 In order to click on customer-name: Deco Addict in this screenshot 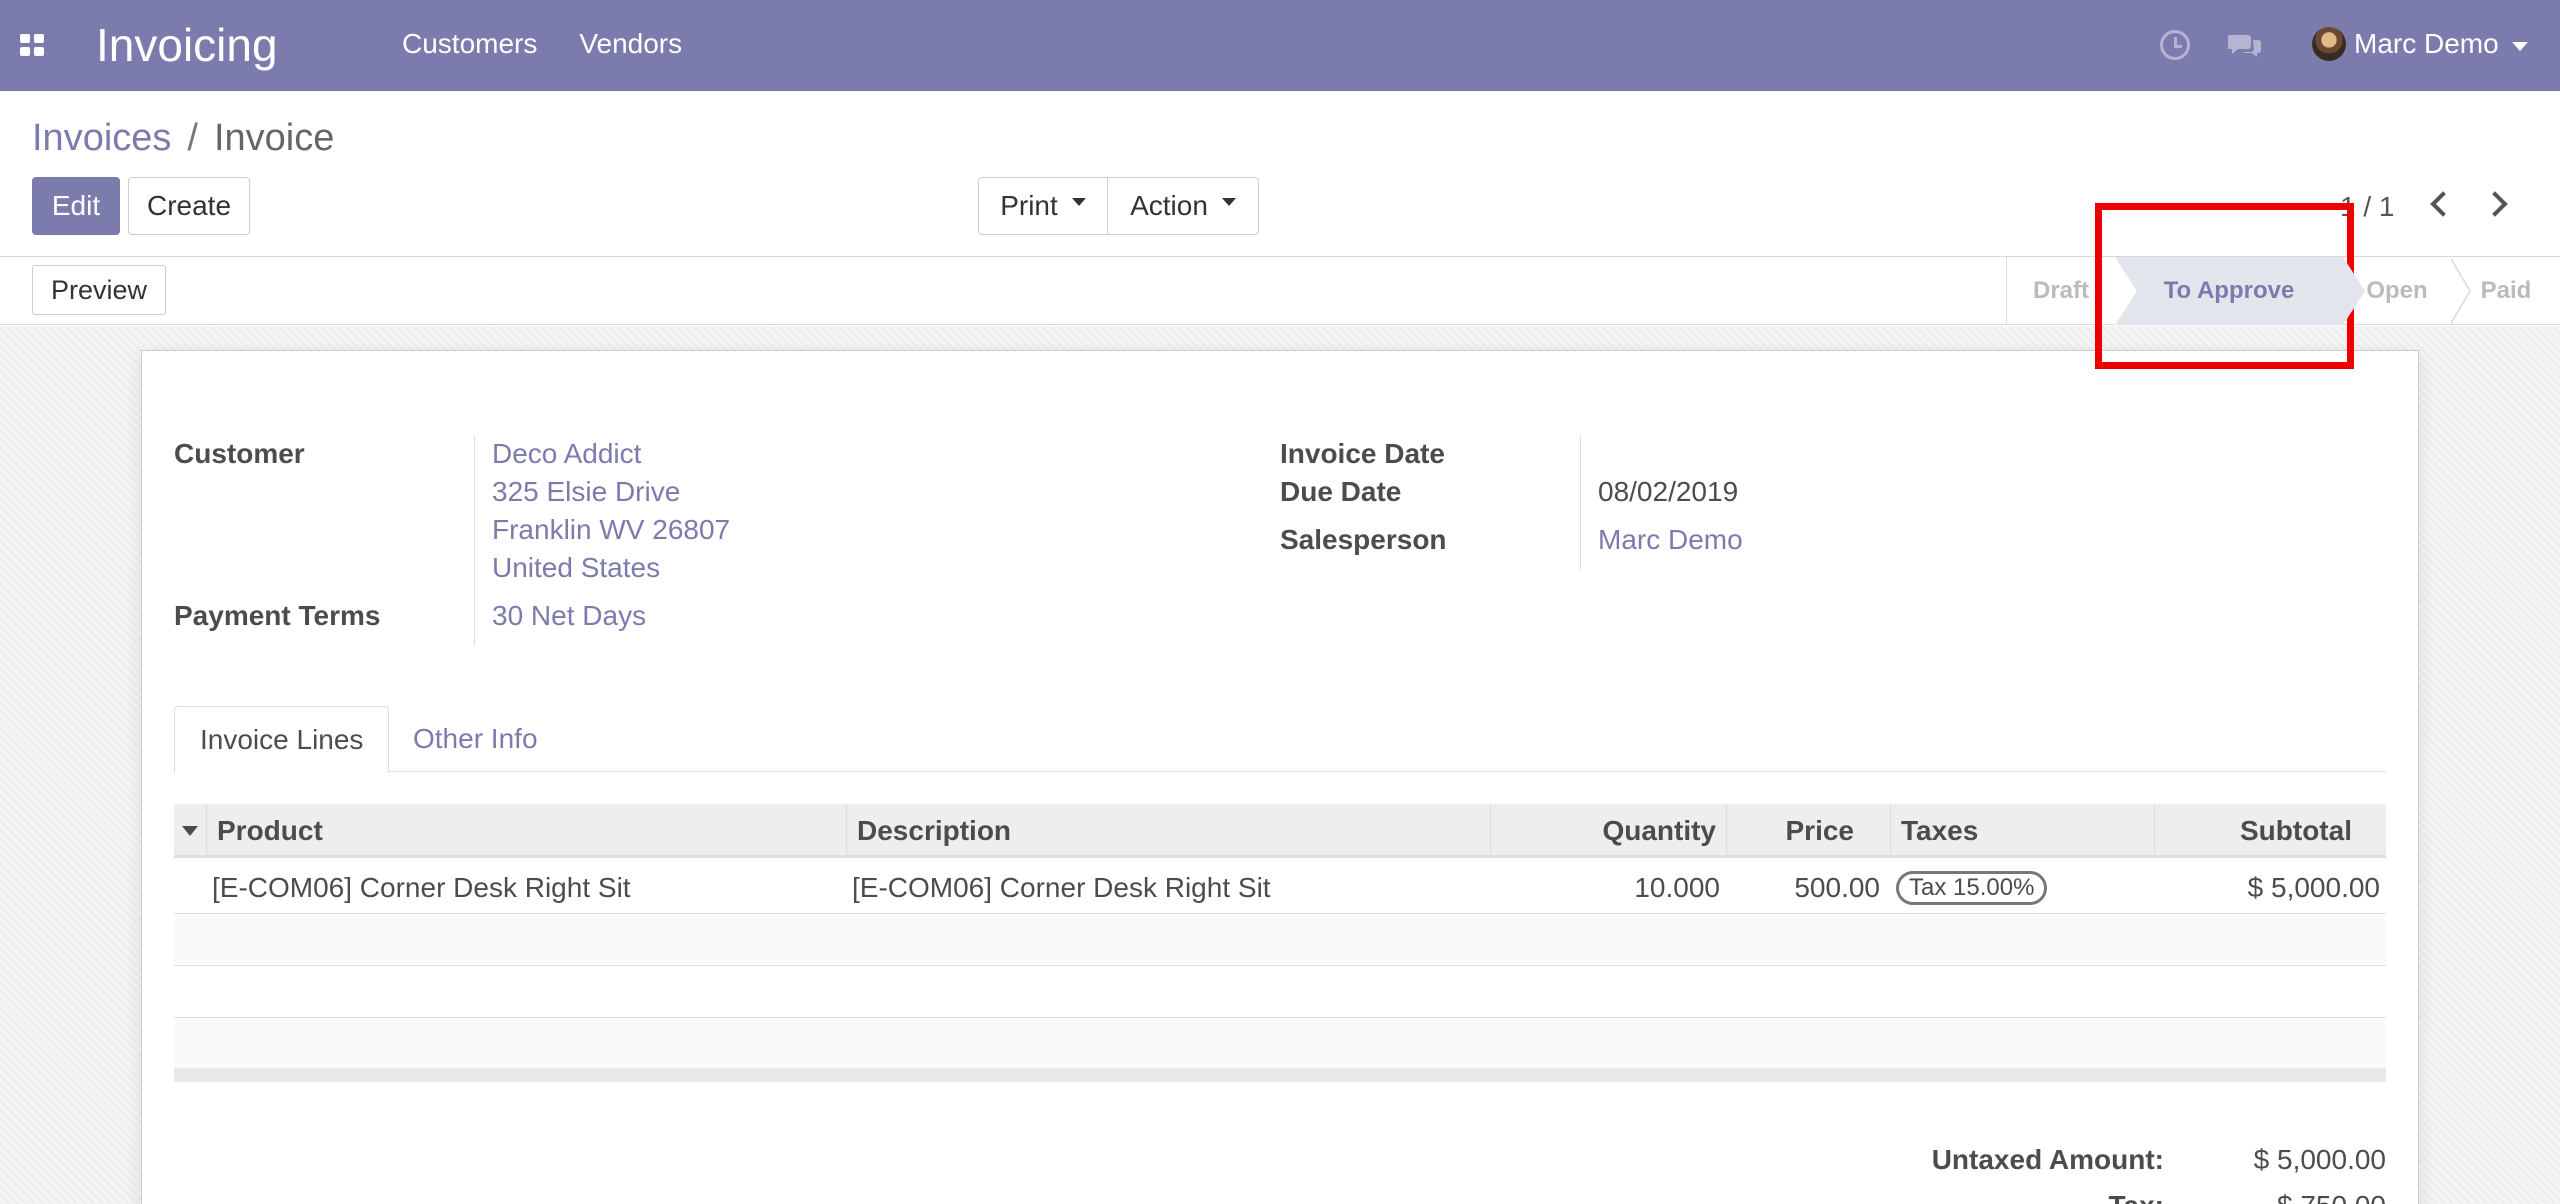, I will do `click(566, 454)`.